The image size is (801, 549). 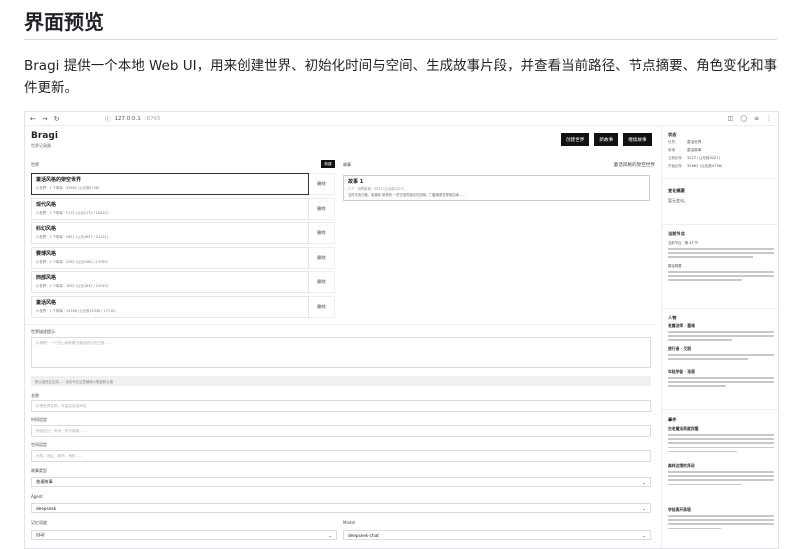 I want to click on name-label: 名称, so click(x=35, y=395).